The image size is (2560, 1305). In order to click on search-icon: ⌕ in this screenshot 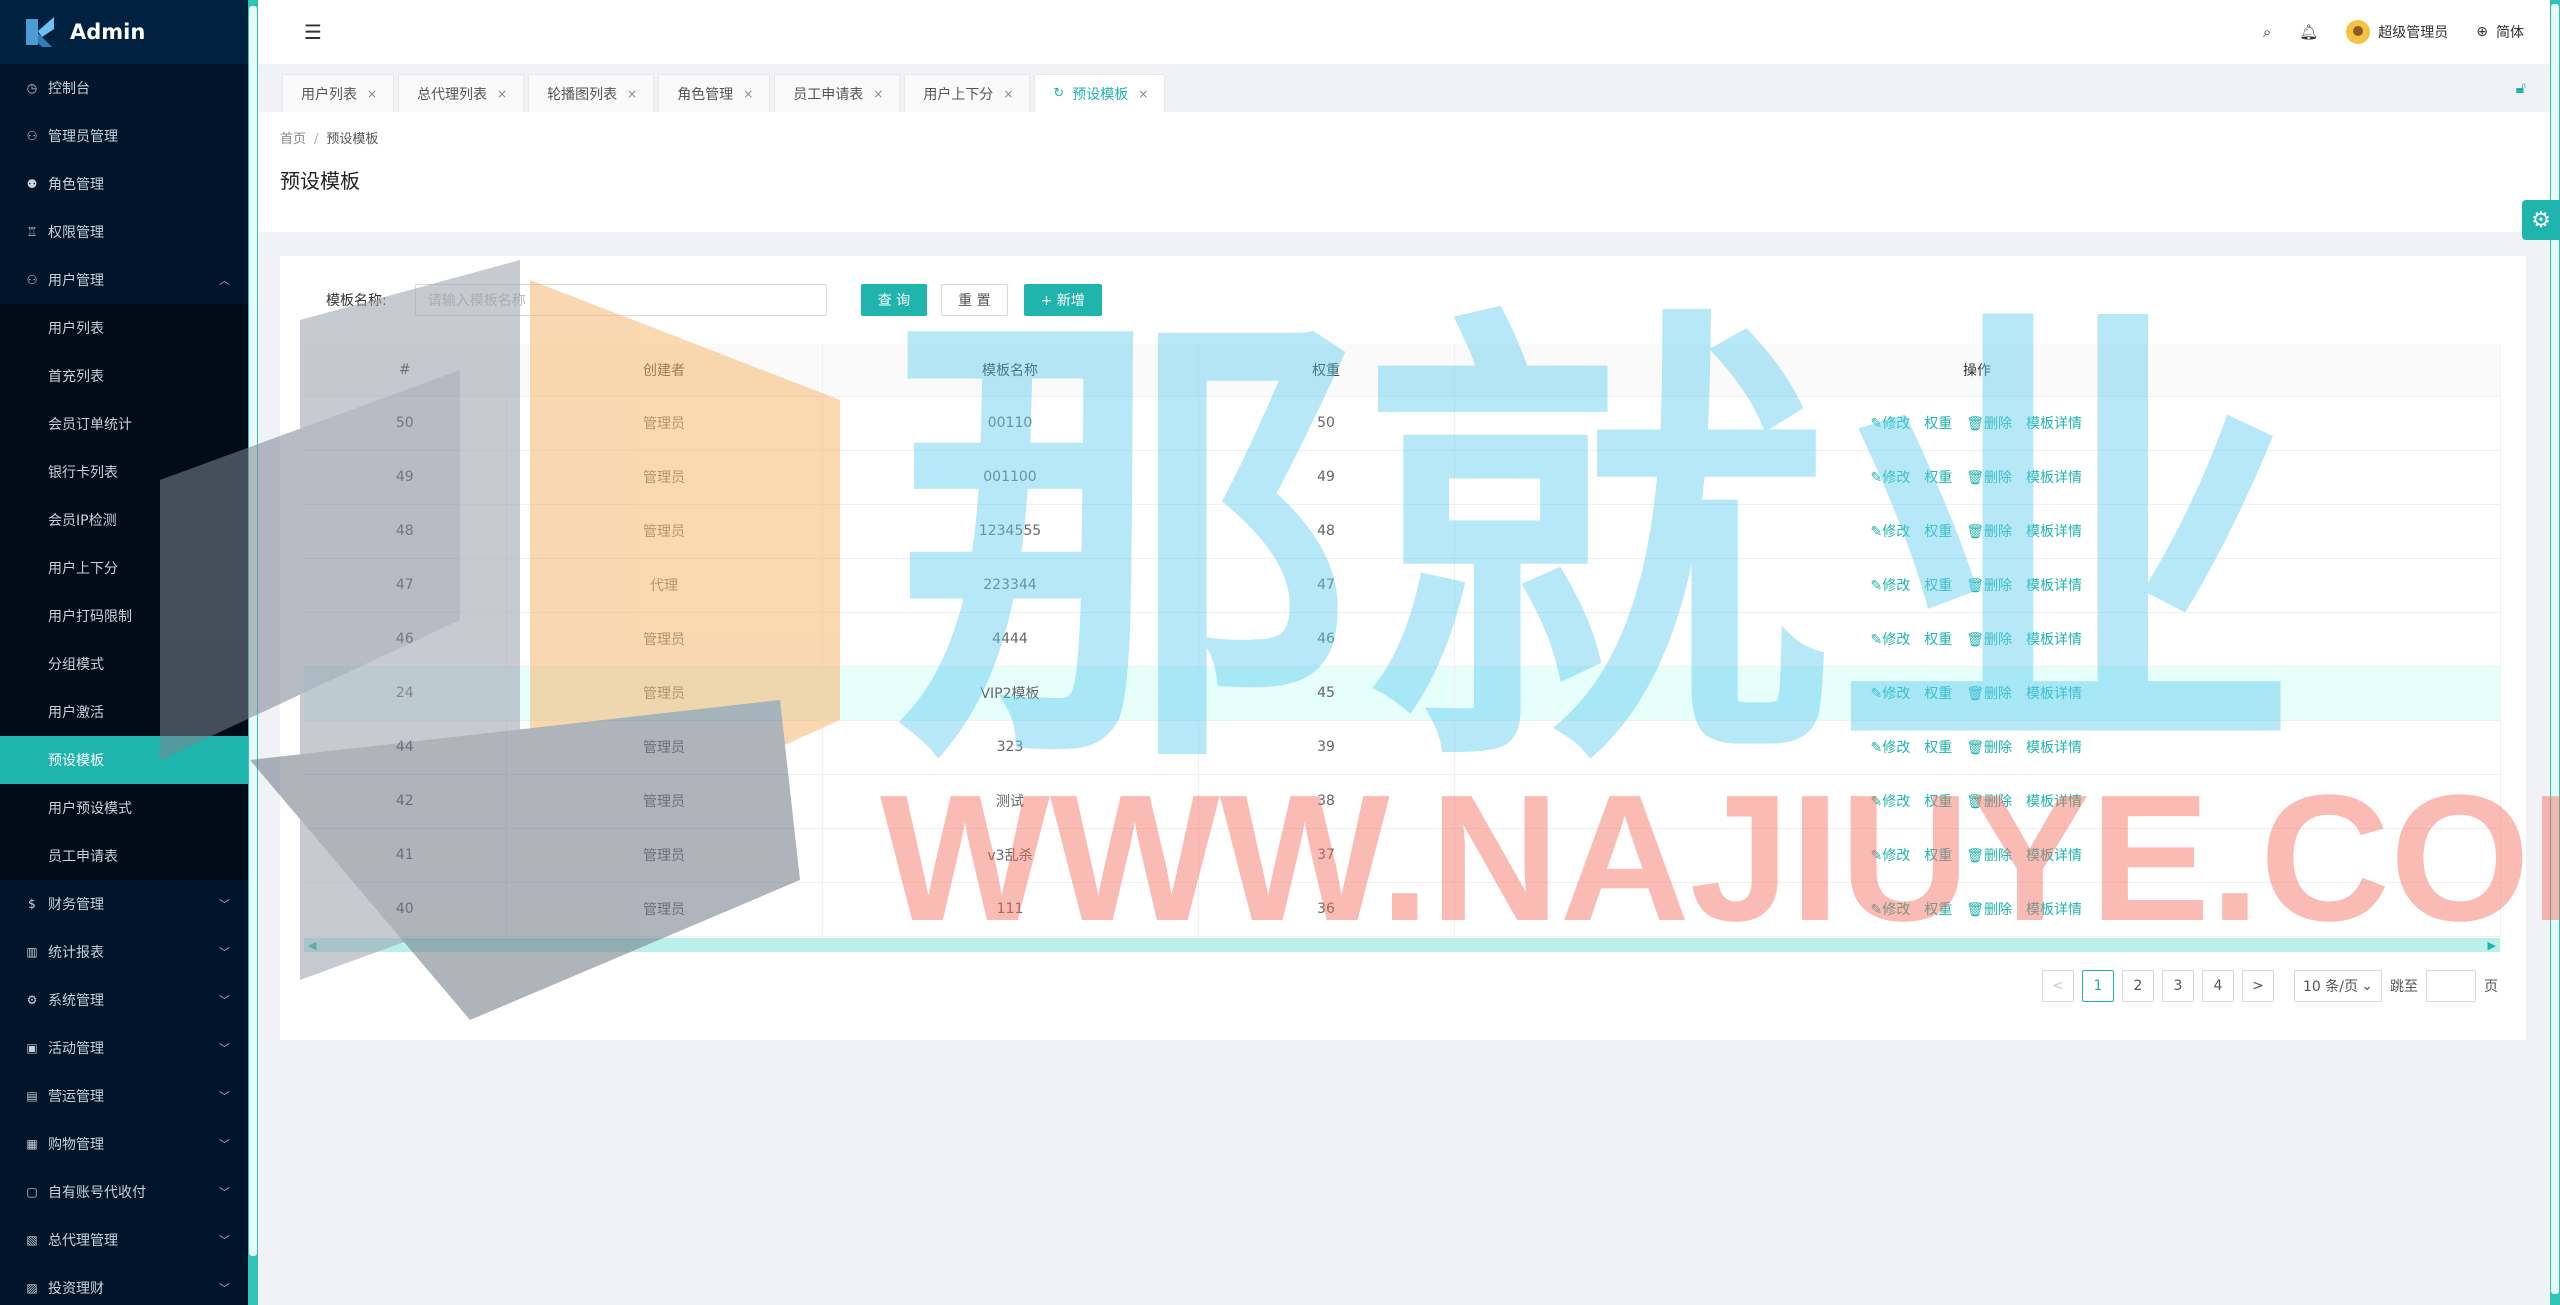, I will do `click(2267, 32)`.